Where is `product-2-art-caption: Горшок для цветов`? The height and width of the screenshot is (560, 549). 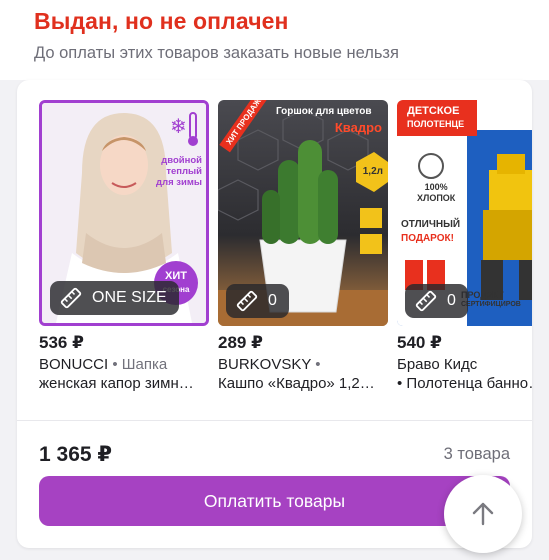 product-2-art-caption: Горшок для цветов is located at coordinates (324, 111).